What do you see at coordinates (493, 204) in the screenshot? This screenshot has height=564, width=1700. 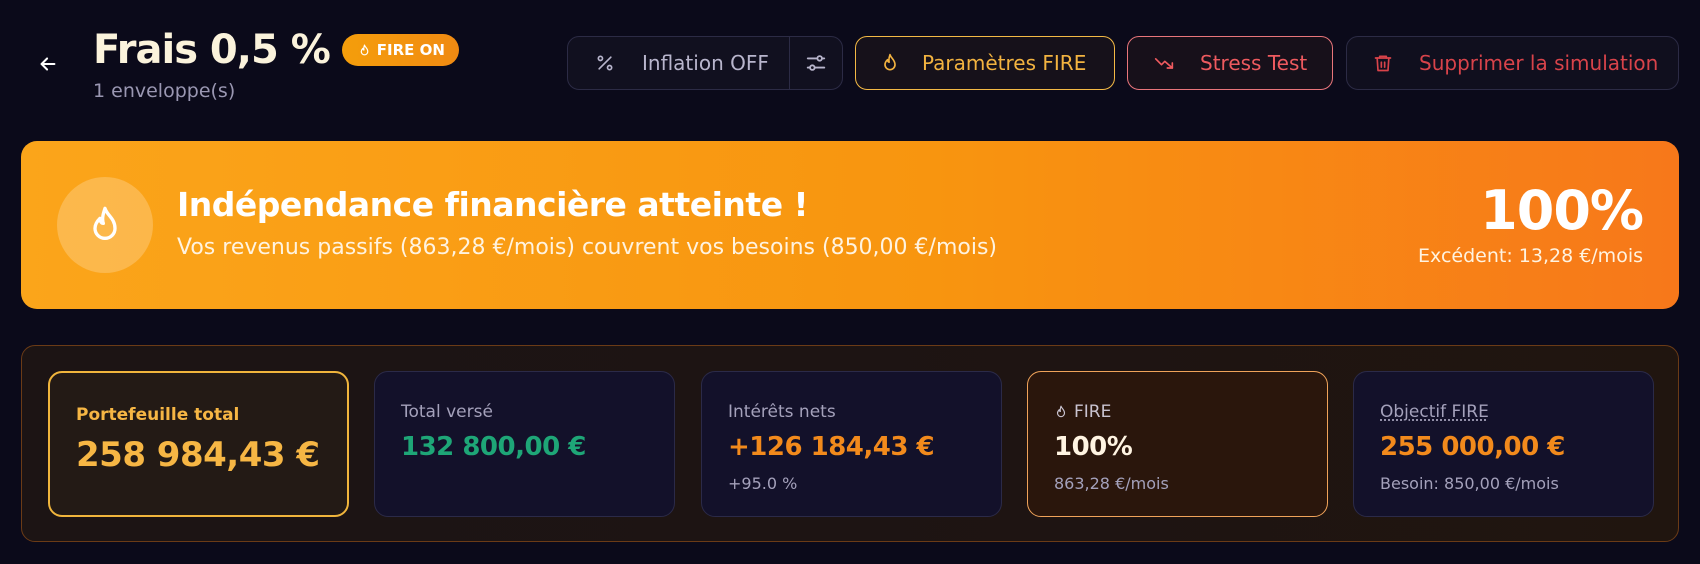 I see `banner-title: Indépendance financière atteinte !` at bounding box center [493, 204].